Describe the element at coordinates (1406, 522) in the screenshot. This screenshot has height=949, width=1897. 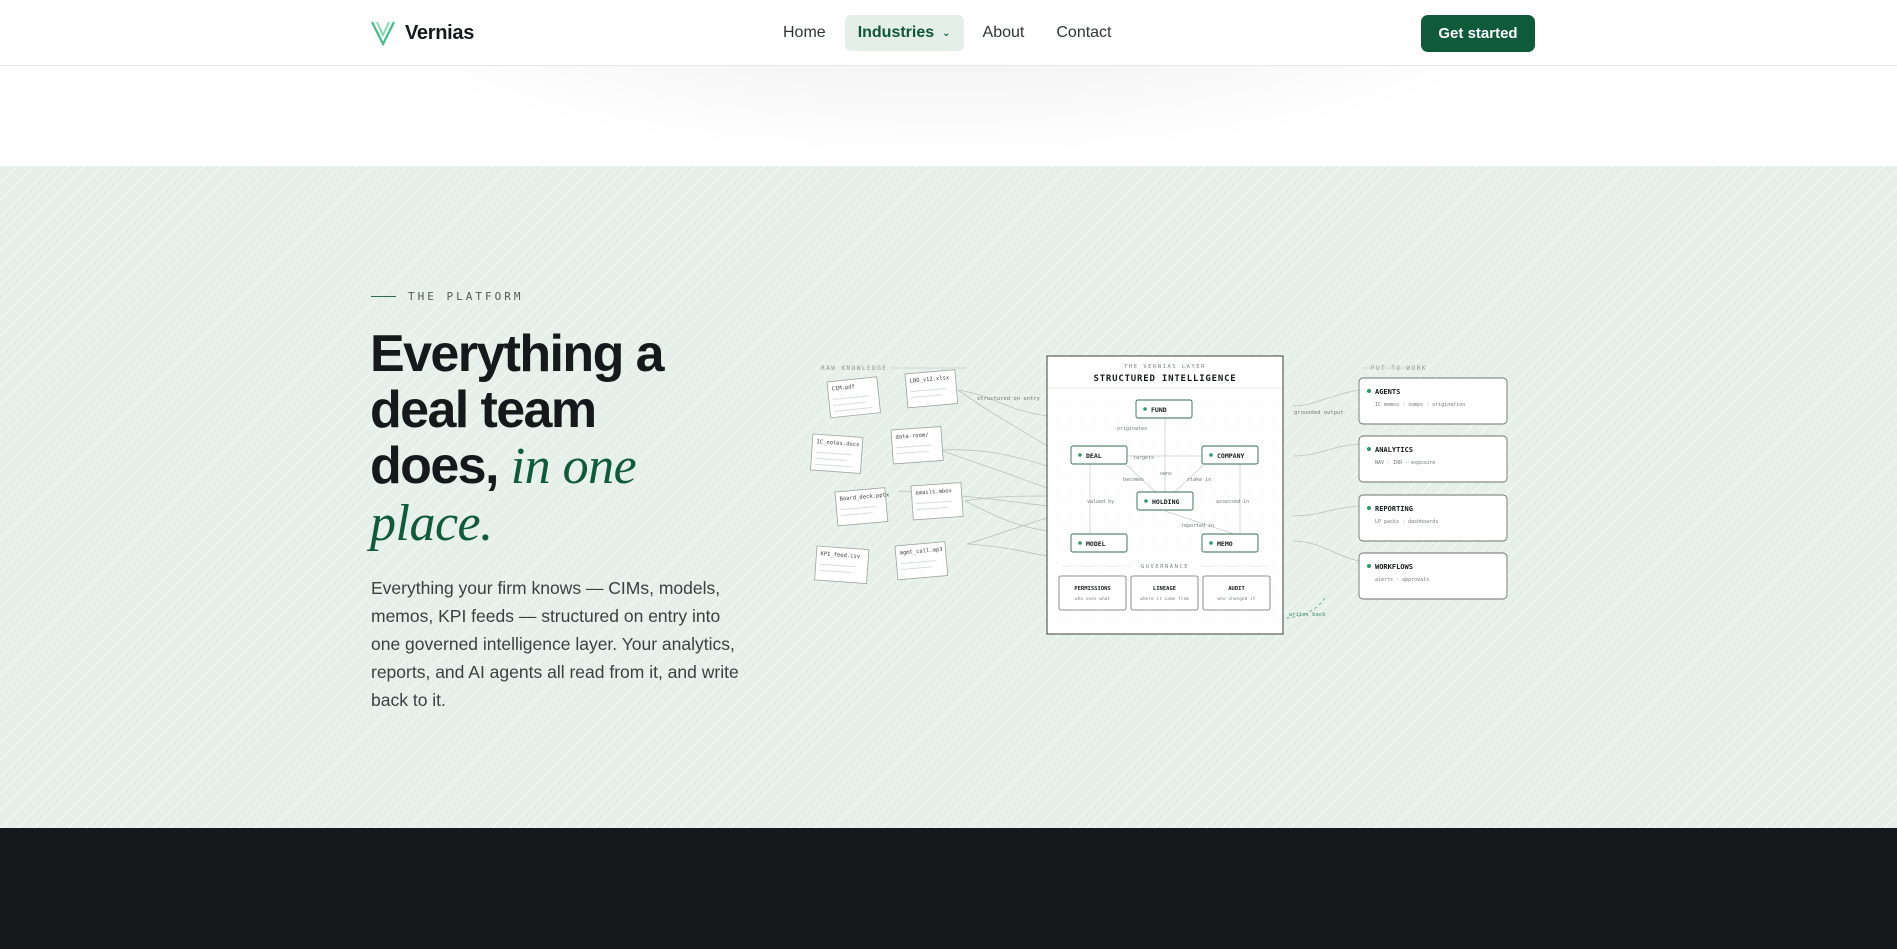
I see `svg-text: LP packs · dashboards` at that location.